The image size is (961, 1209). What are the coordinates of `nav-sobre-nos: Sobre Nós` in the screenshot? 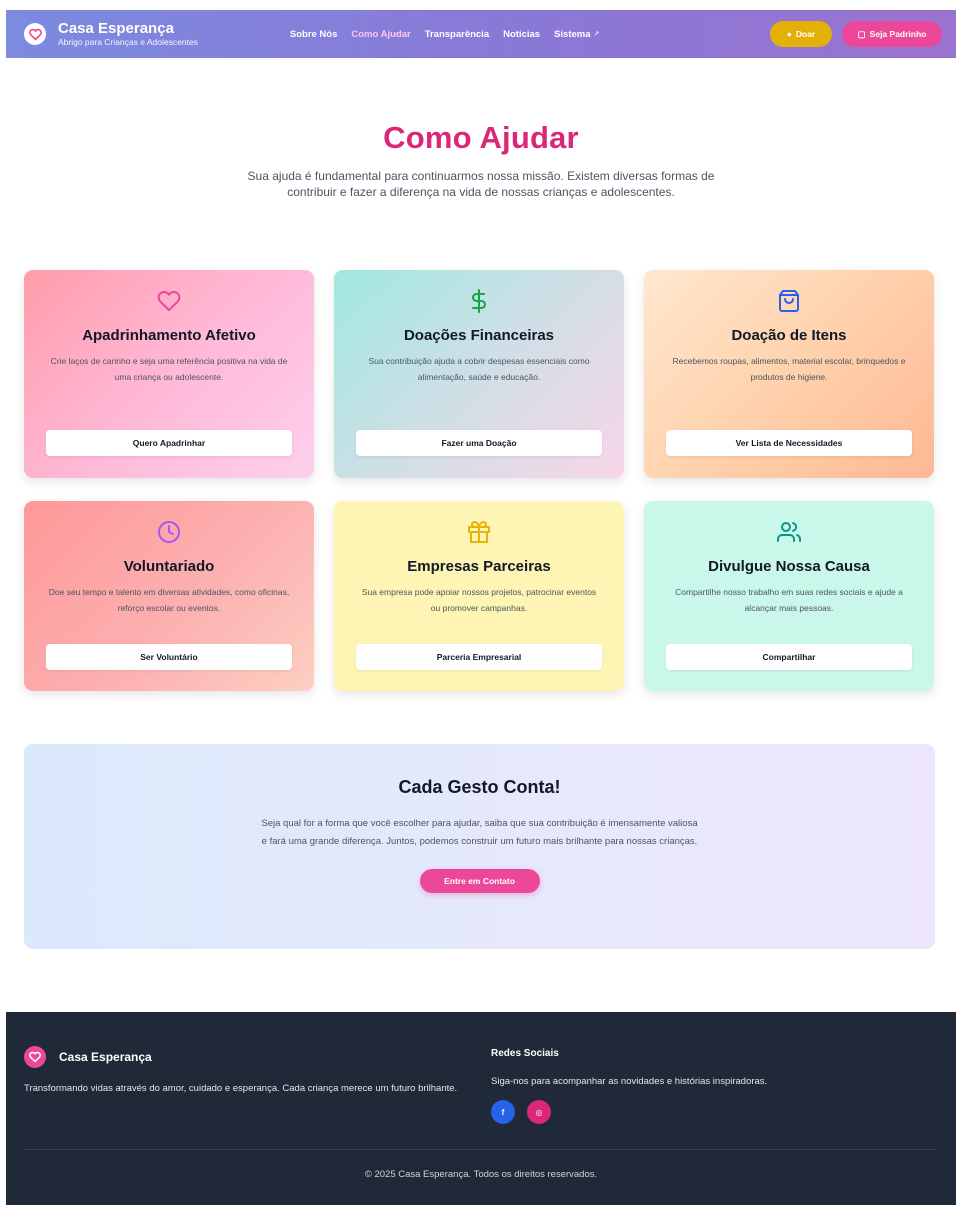 It's located at (314, 34).